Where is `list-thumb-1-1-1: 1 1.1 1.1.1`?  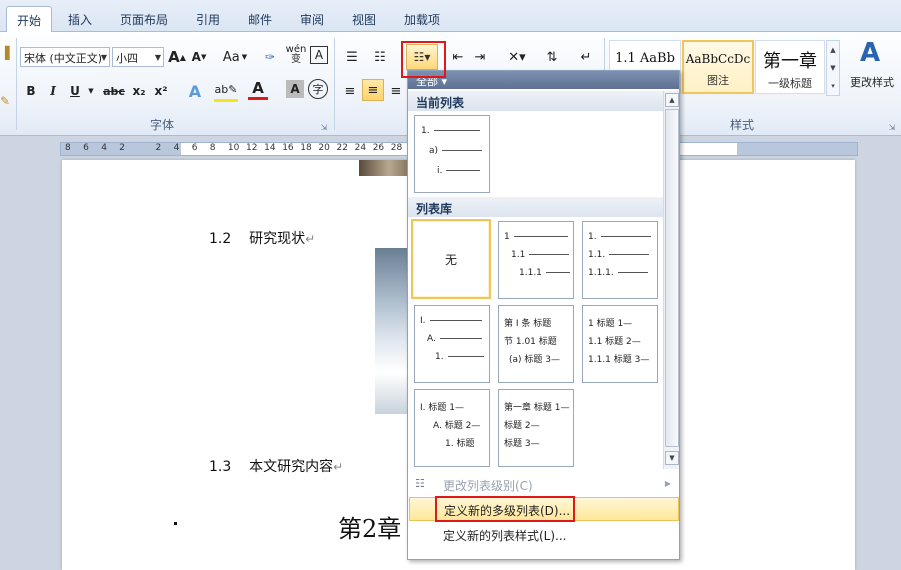
list-thumb-1-1-1: 1 1.1 1.1.1 is located at coordinates (536, 260).